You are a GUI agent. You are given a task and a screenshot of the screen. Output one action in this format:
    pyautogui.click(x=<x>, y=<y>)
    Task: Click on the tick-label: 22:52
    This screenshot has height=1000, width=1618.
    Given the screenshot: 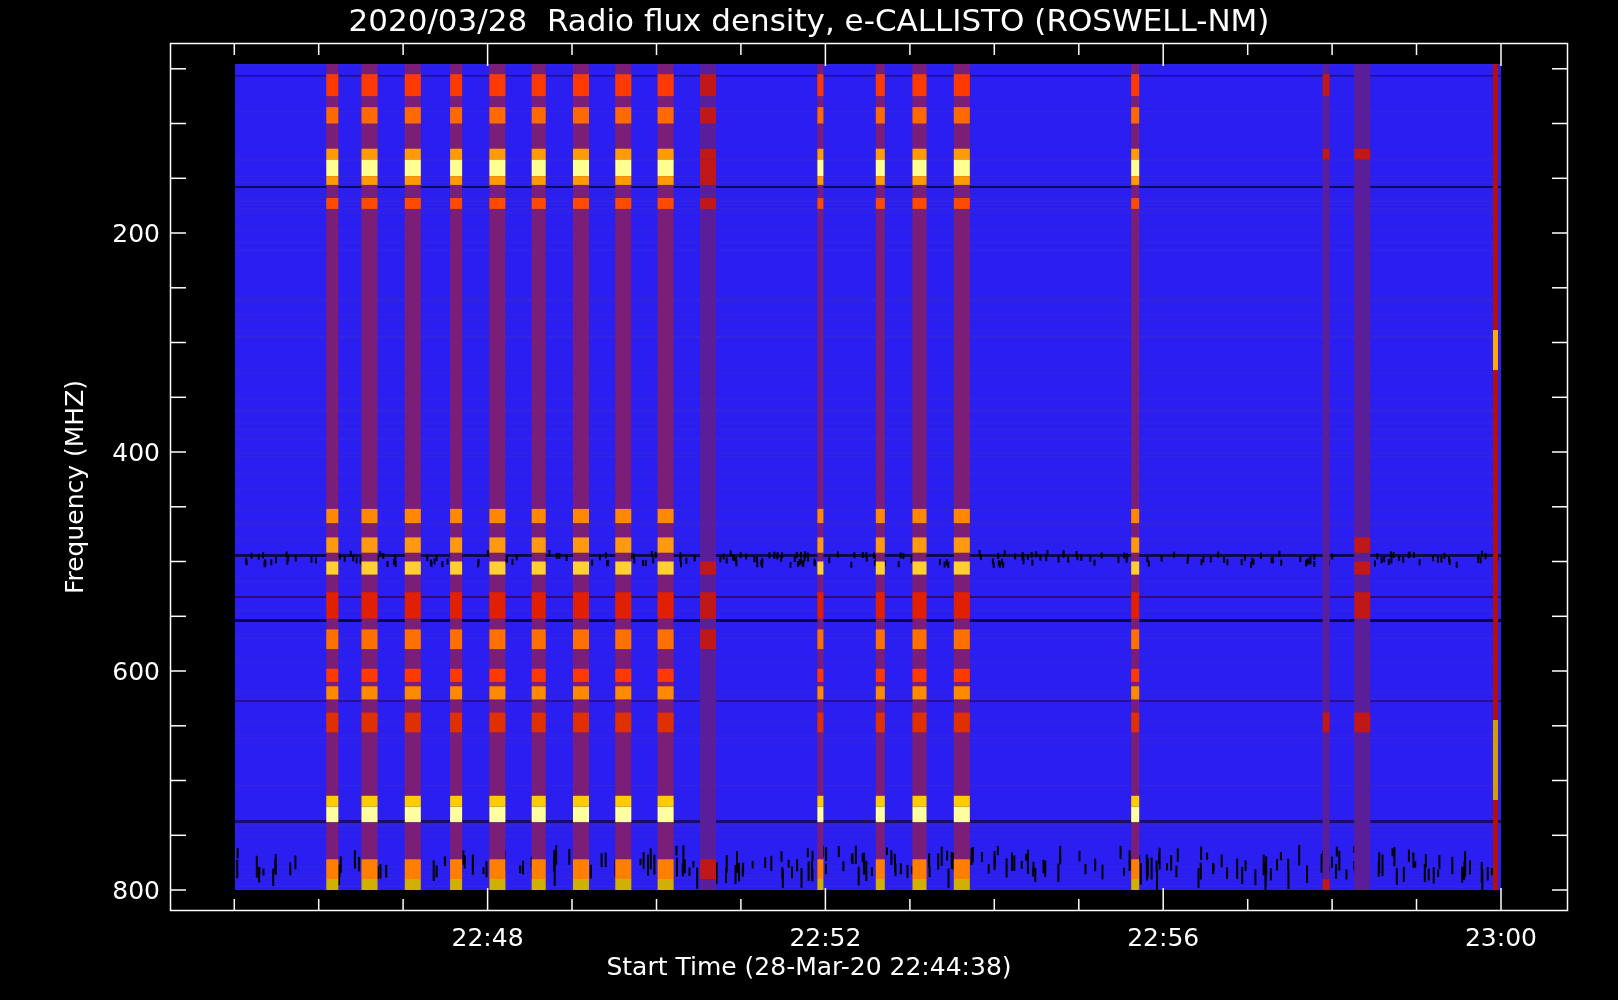 What is the action you would take?
    pyautogui.click(x=825, y=937)
    